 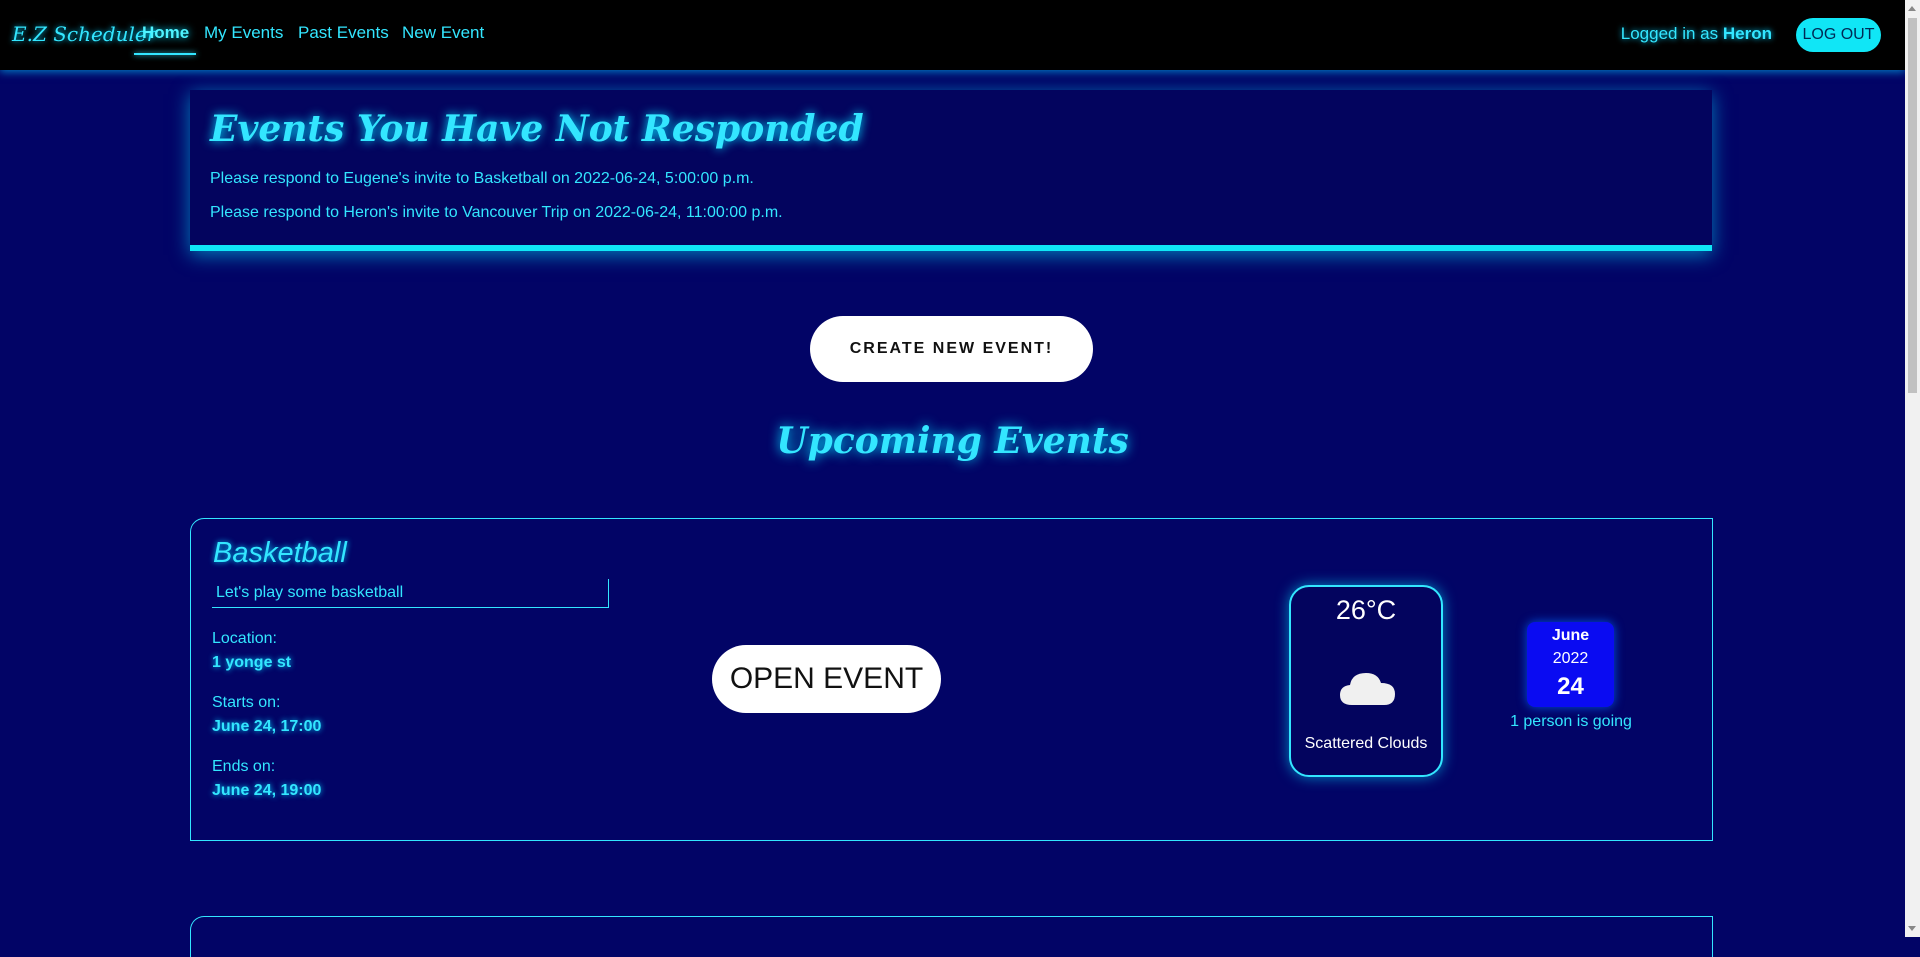 I want to click on cloud-icon, so click(x=1367, y=689).